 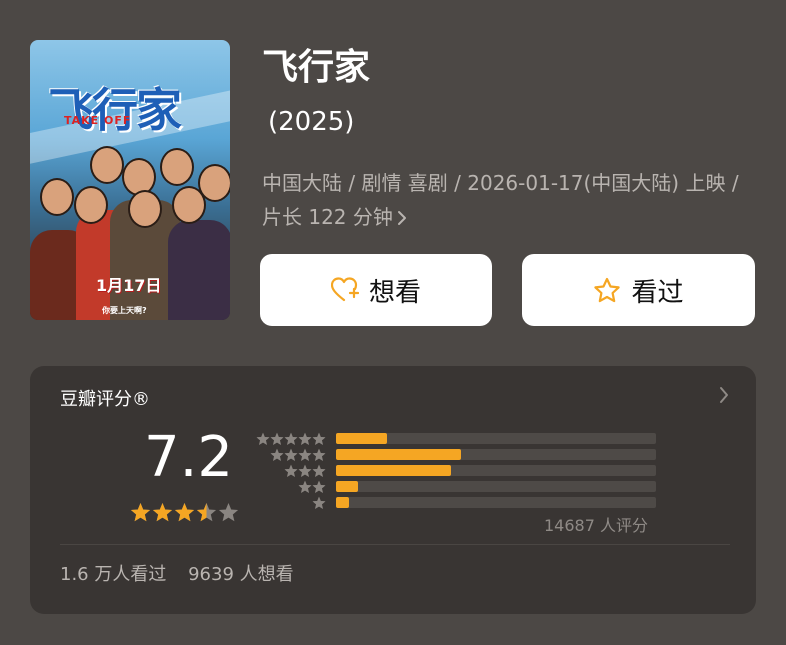 What do you see at coordinates (657, 292) in the screenshot?
I see `watched-label: 看过` at bounding box center [657, 292].